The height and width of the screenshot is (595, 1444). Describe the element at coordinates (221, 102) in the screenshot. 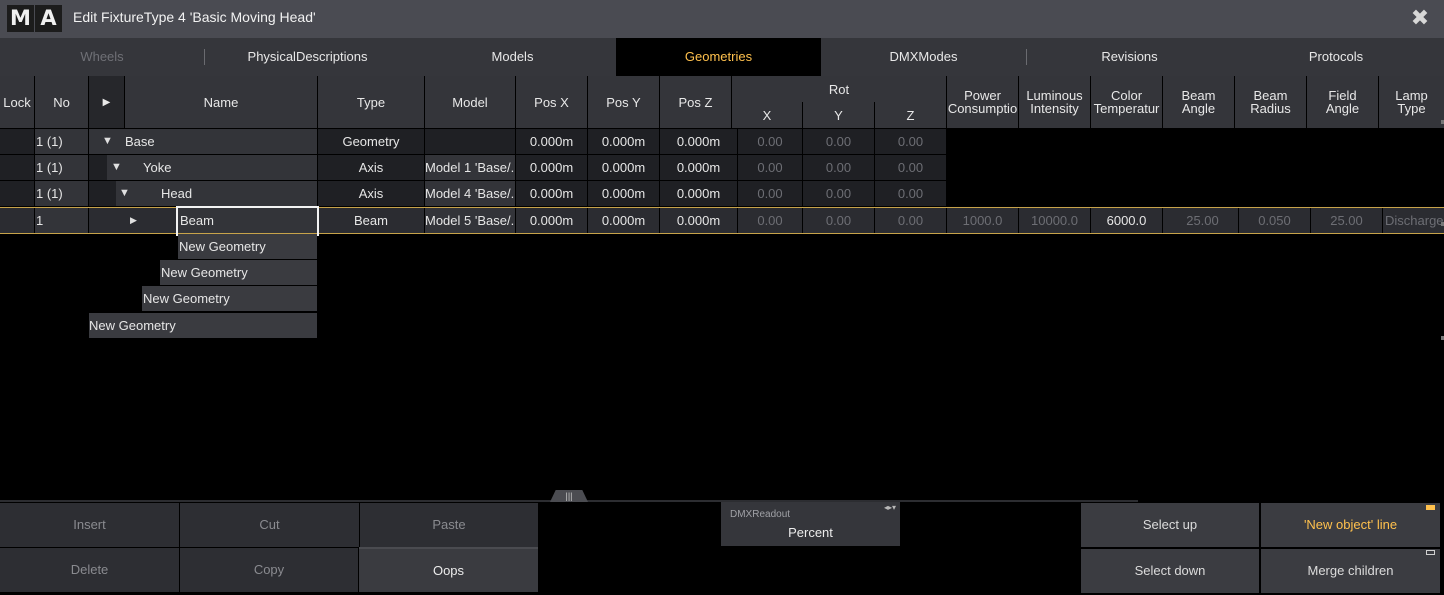

I see `col-header-name: Name` at that location.